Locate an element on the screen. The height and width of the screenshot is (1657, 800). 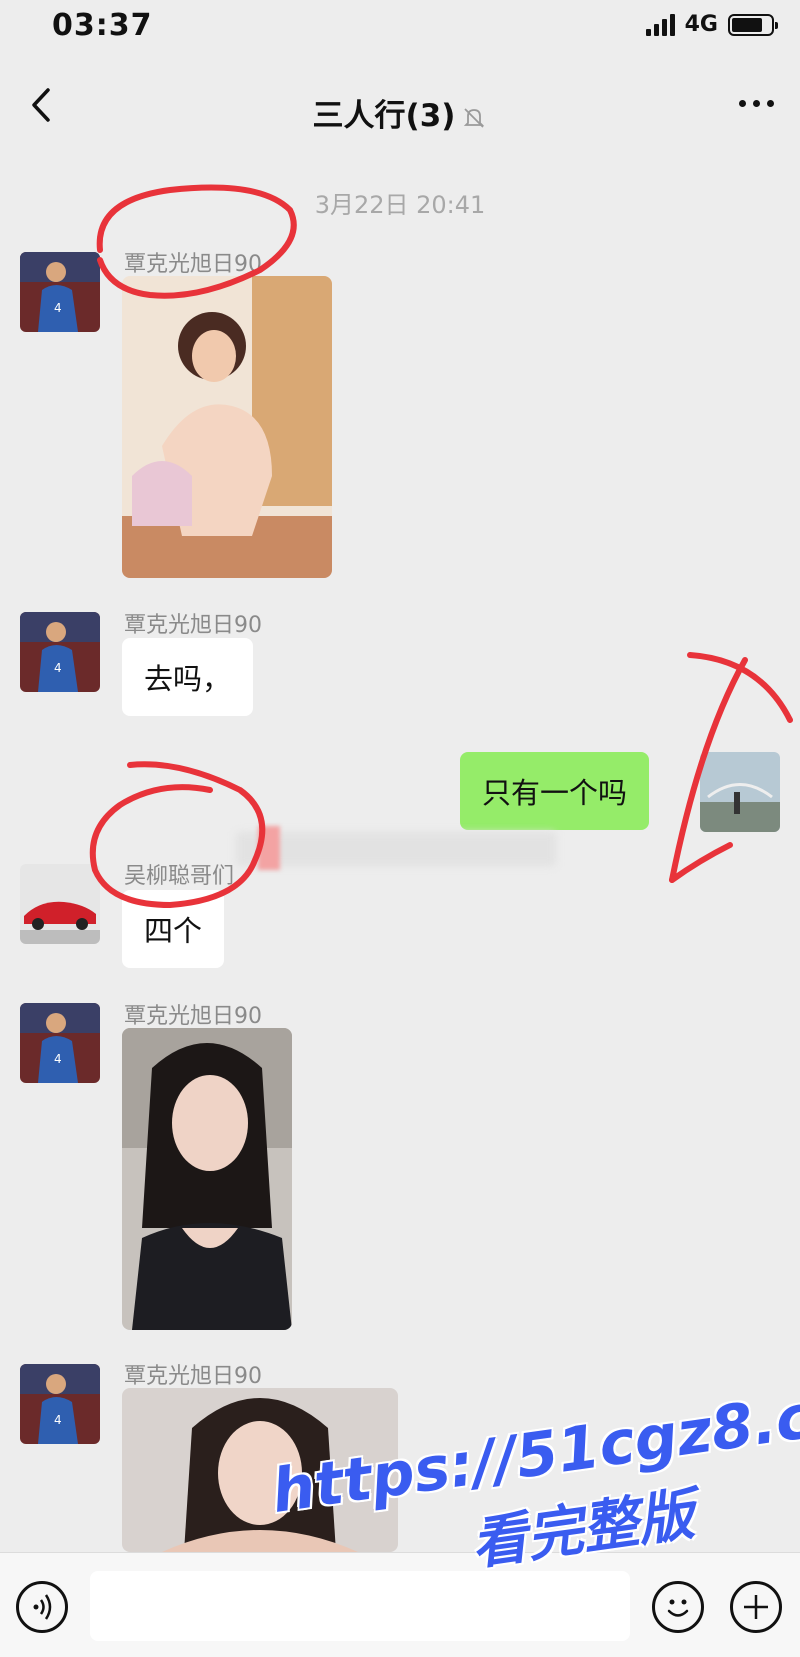
voice-input-button is located at coordinates (42, 1607).